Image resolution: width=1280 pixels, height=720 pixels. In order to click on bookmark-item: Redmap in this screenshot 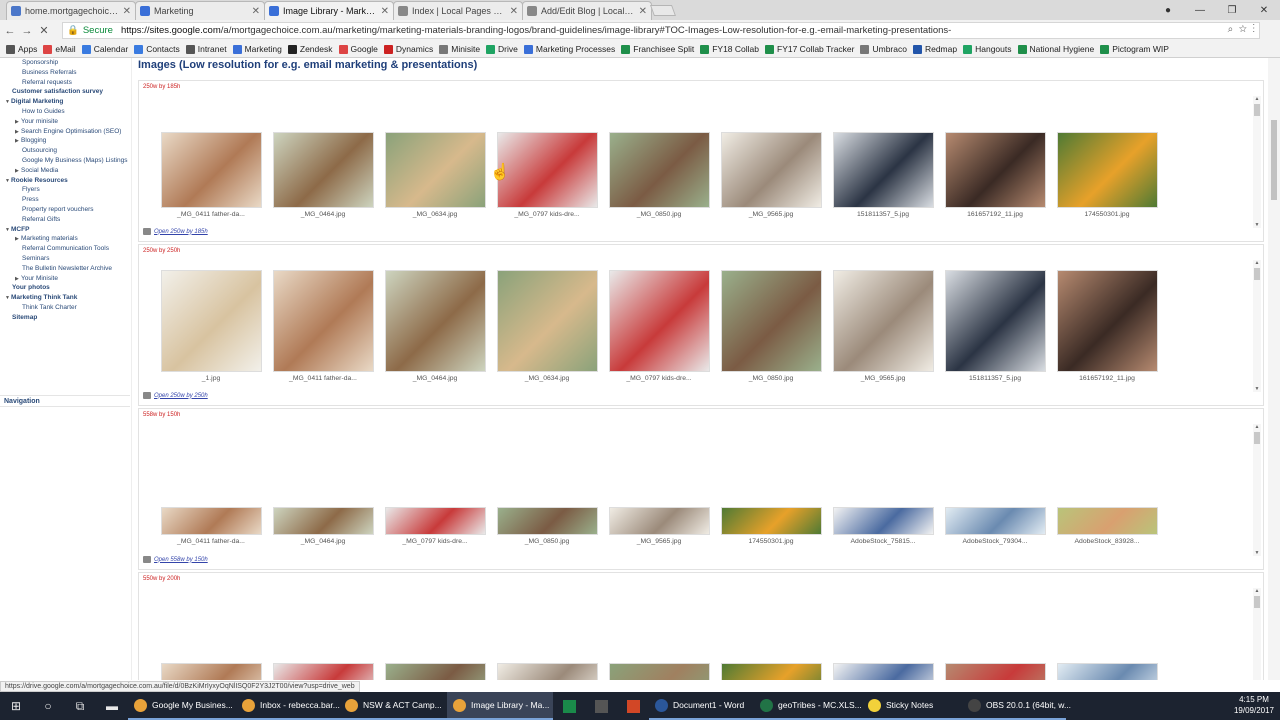, I will do `click(934, 49)`.